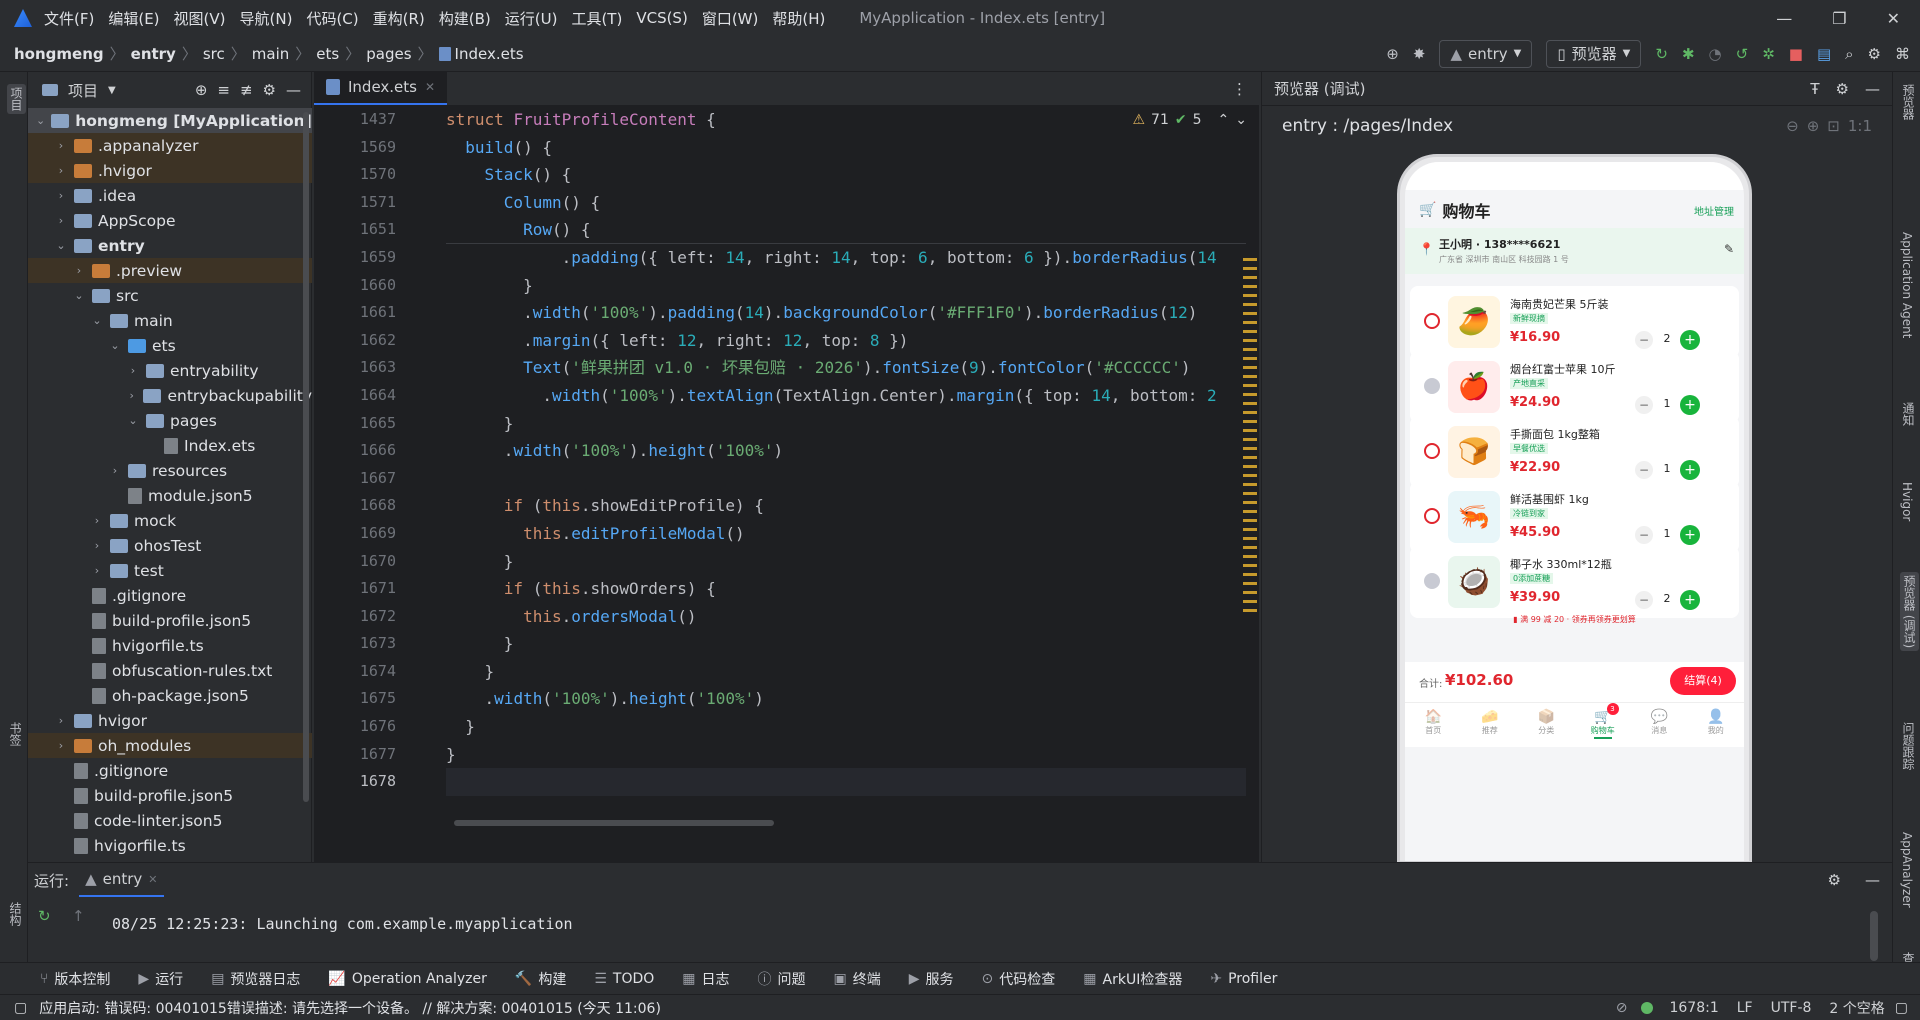 This screenshot has height=1020, width=1920. I want to click on app-tab: 📦 分类, so click(1546, 725).